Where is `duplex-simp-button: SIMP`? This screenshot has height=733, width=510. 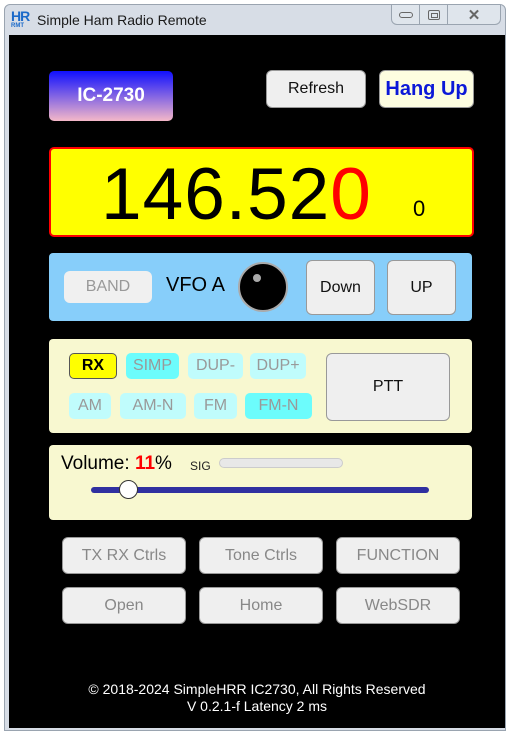
duplex-simp-button: SIMP is located at coordinates (152, 366).